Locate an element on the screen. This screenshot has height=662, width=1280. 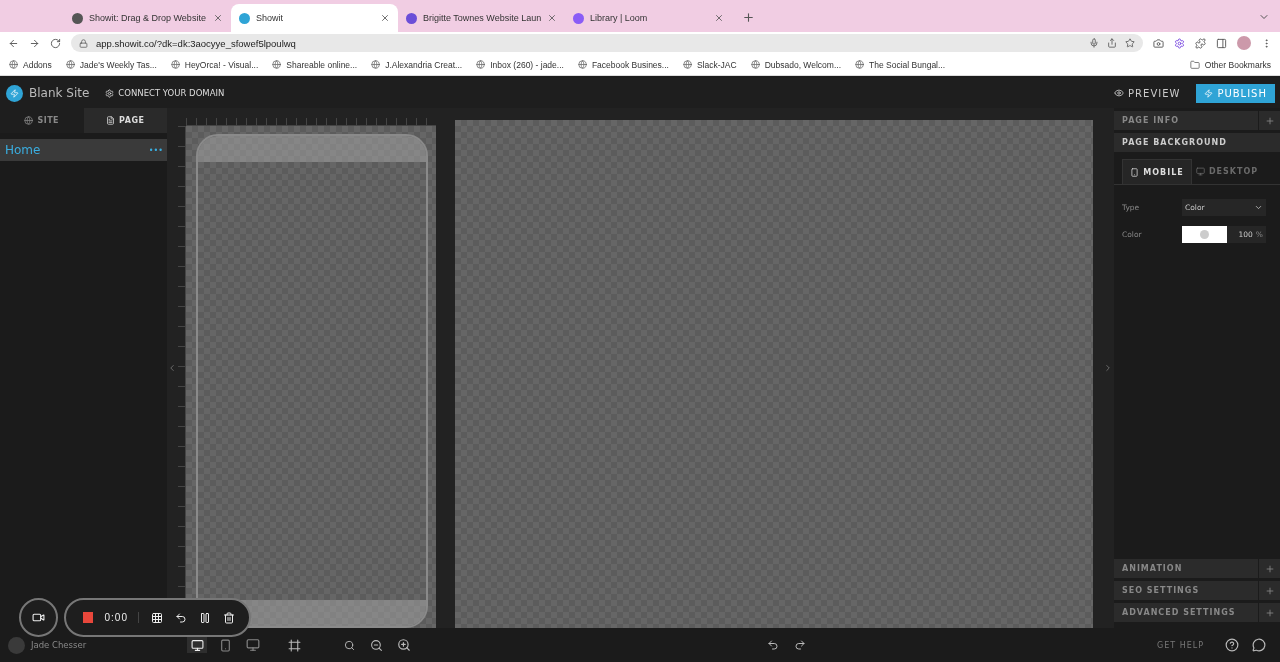
bookmark: Addons is located at coordinates (30, 64).